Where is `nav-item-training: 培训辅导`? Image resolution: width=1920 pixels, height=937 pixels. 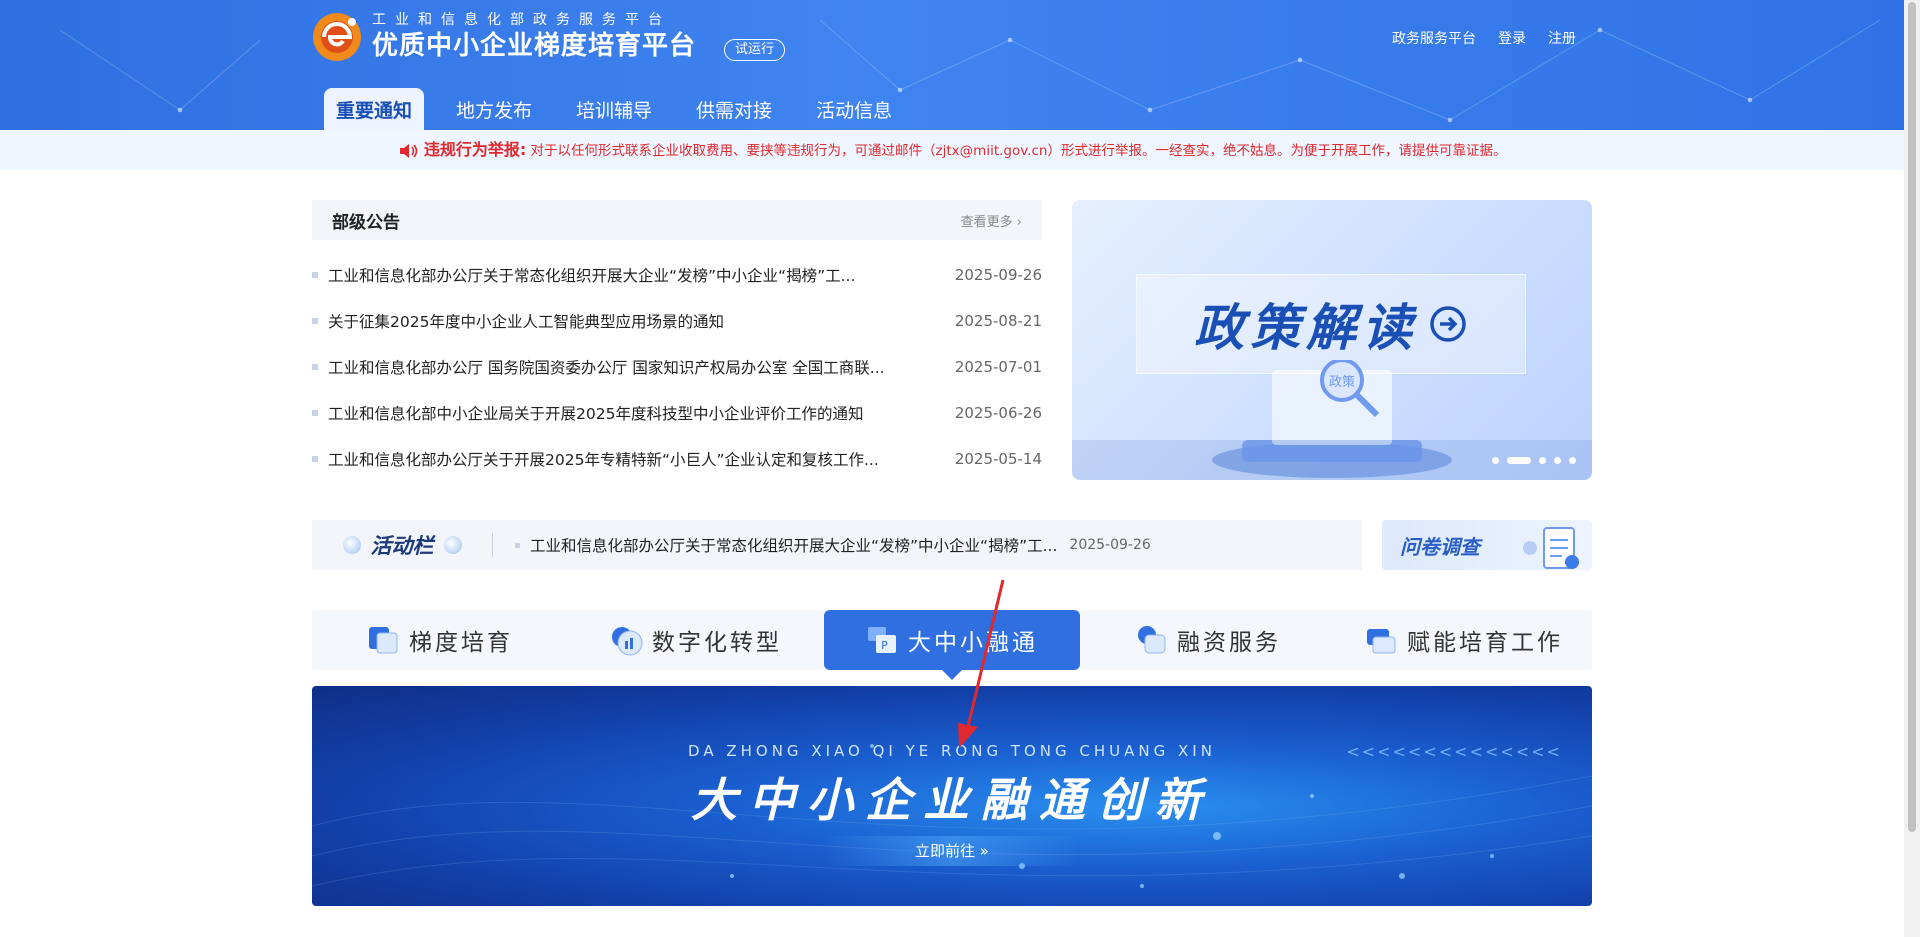
nav-item-training: 培训辅导 is located at coordinates (614, 109).